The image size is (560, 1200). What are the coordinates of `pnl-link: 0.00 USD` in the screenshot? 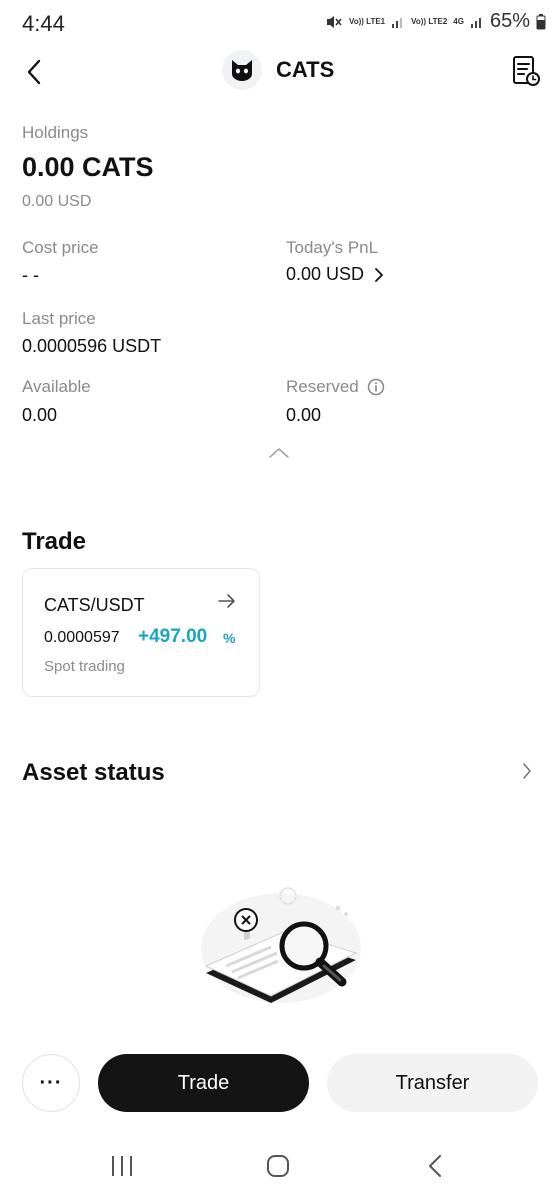 It's located at (335, 274).